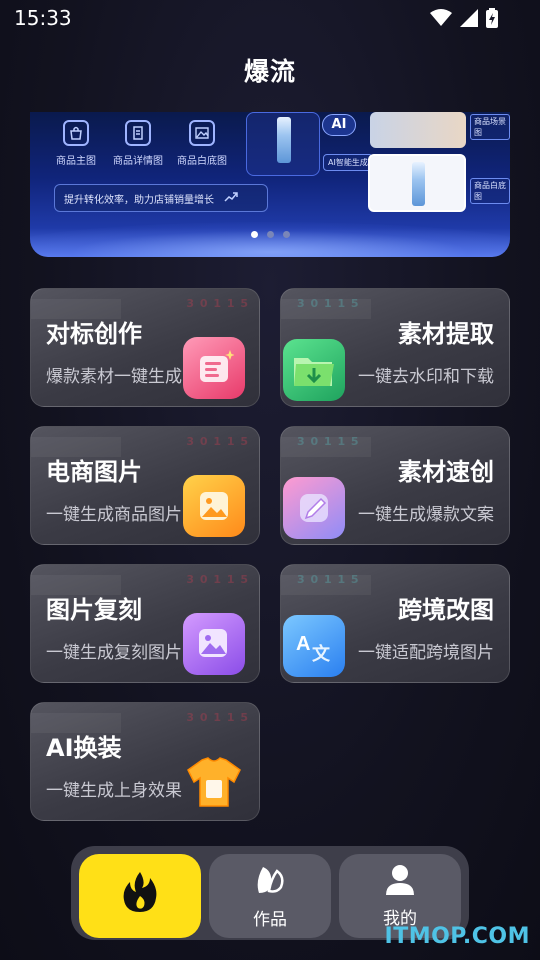 The image size is (540, 960). I want to click on status-time: 15:33, so click(43, 18).